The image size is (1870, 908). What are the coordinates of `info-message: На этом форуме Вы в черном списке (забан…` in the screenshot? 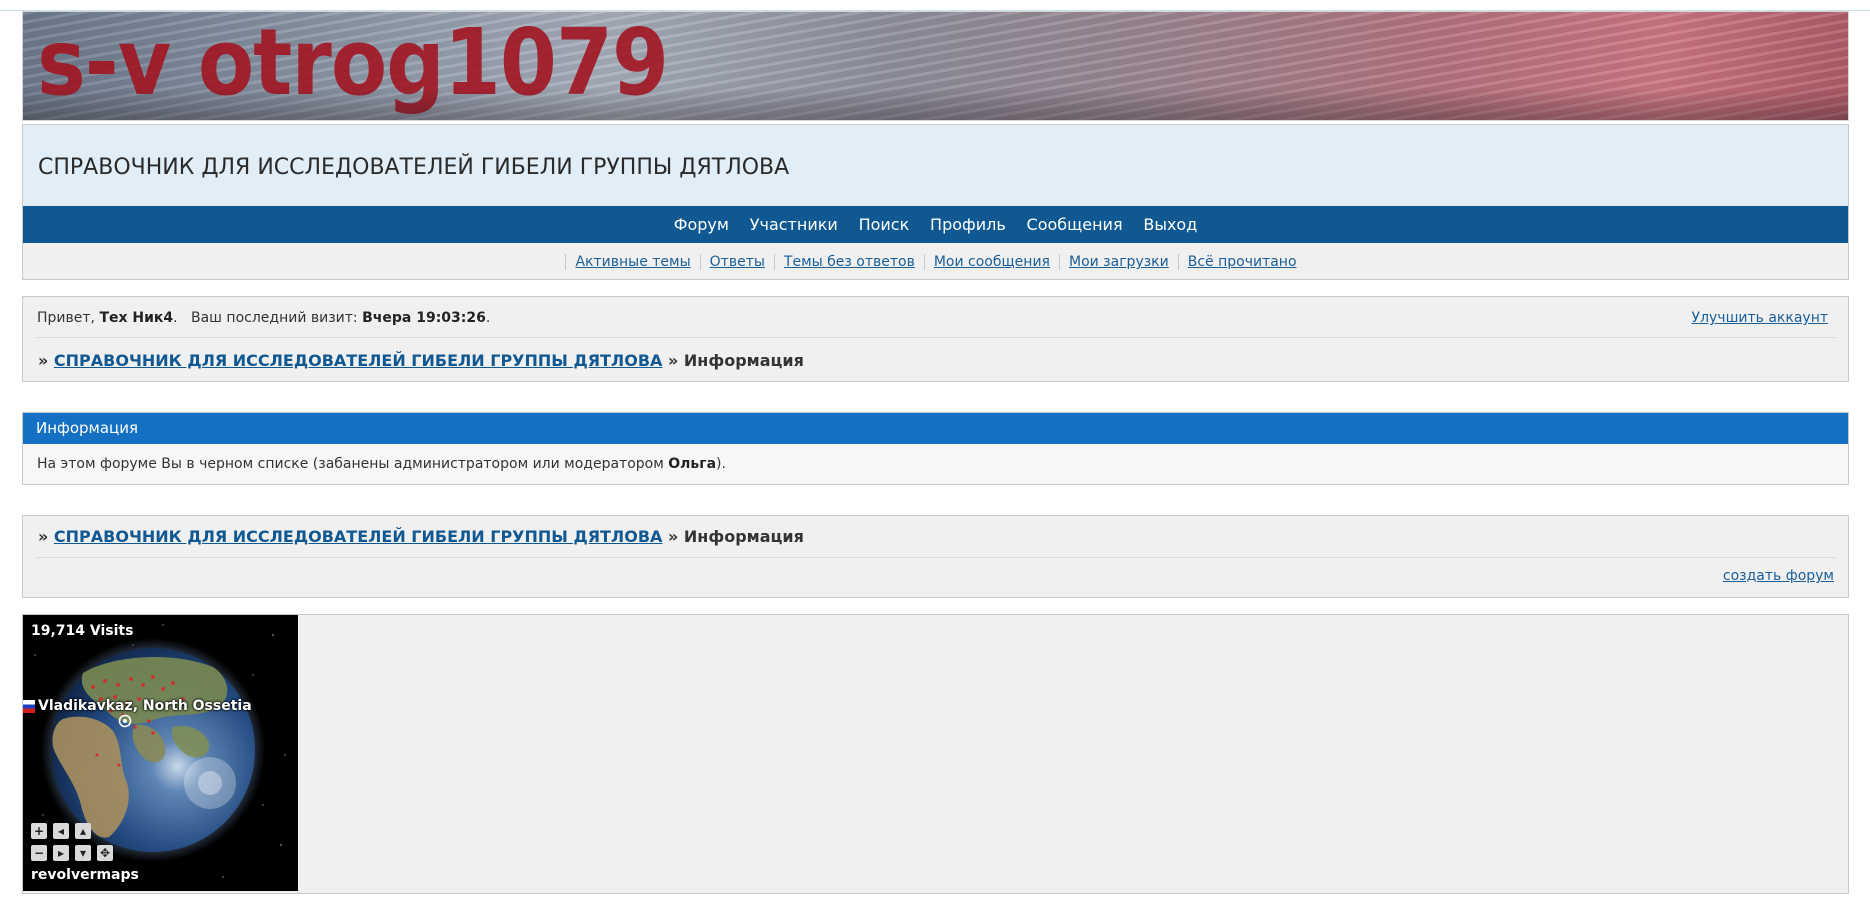 It's located at (381, 464).